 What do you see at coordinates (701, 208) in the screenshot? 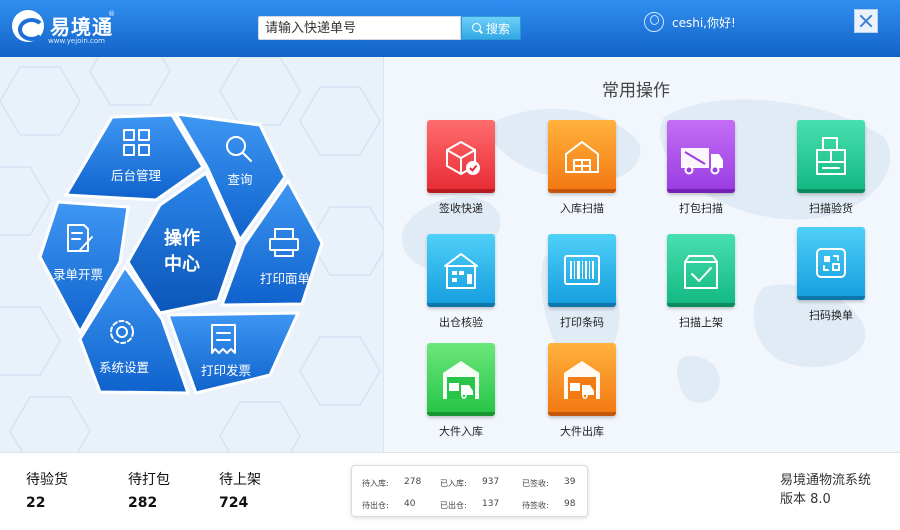
I see `tile-label: 打包扫描` at bounding box center [701, 208].